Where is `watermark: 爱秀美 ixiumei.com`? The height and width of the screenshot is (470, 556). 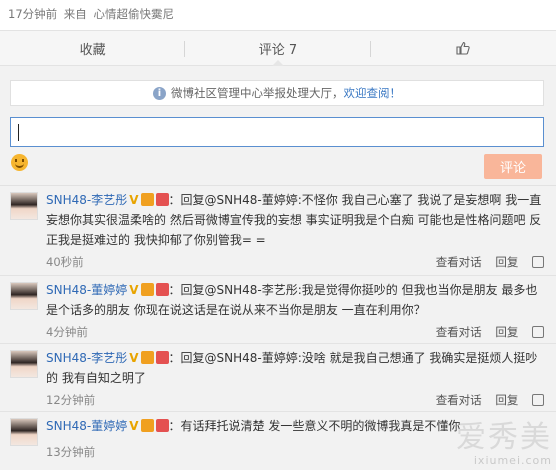
watermark: 爱秀美 ixiumei.com is located at coordinates (494, 439).